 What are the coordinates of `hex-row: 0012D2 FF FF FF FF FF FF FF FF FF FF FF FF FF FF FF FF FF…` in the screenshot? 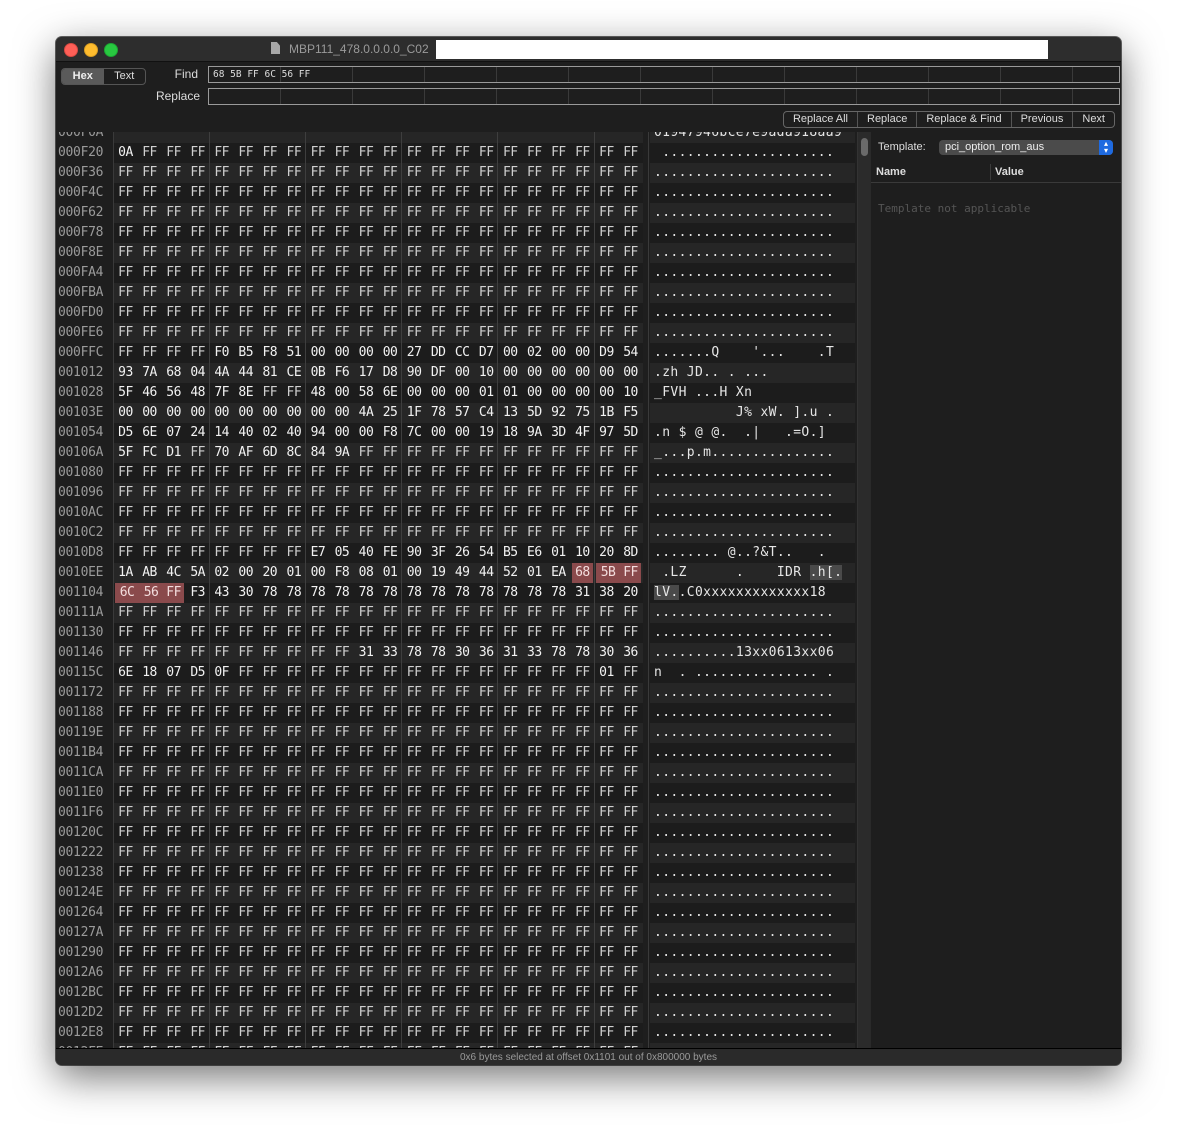 It's located at (463, 1013).